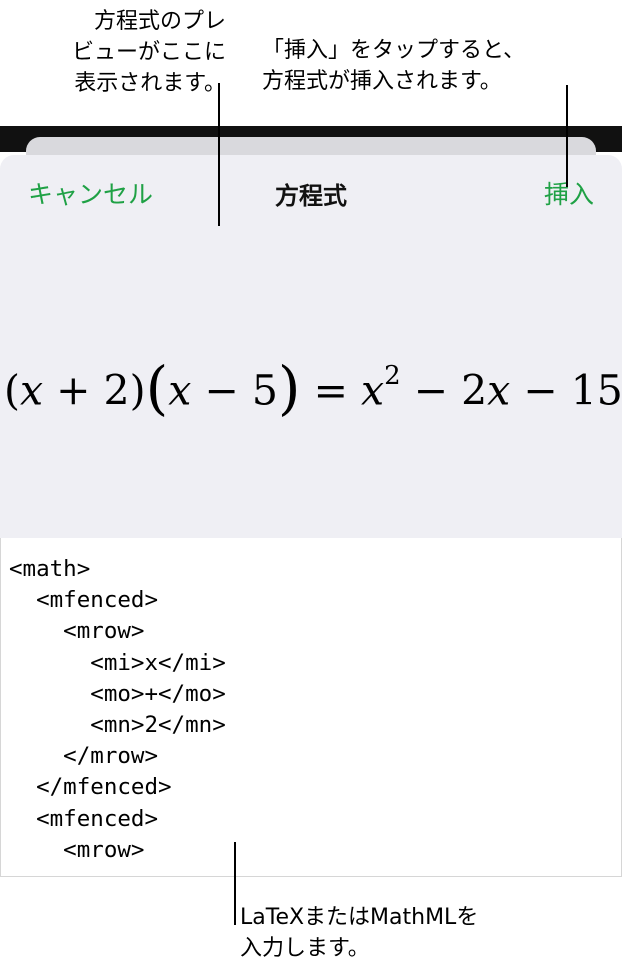 This screenshot has width=622, height=976. Describe the element at coordinates (137, 390) in the screenshot. I see `paren-close: )` at that location.